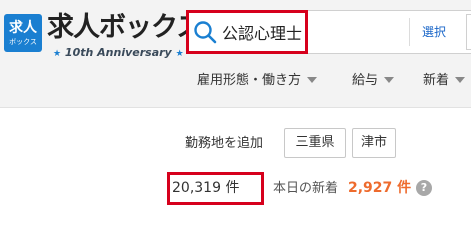 The height and width of the screenshot is (240, 471). What do you see at coordinates (468, 32) in the screenshot?
I see `search-secondary-field` at bounding box center [468, 32].